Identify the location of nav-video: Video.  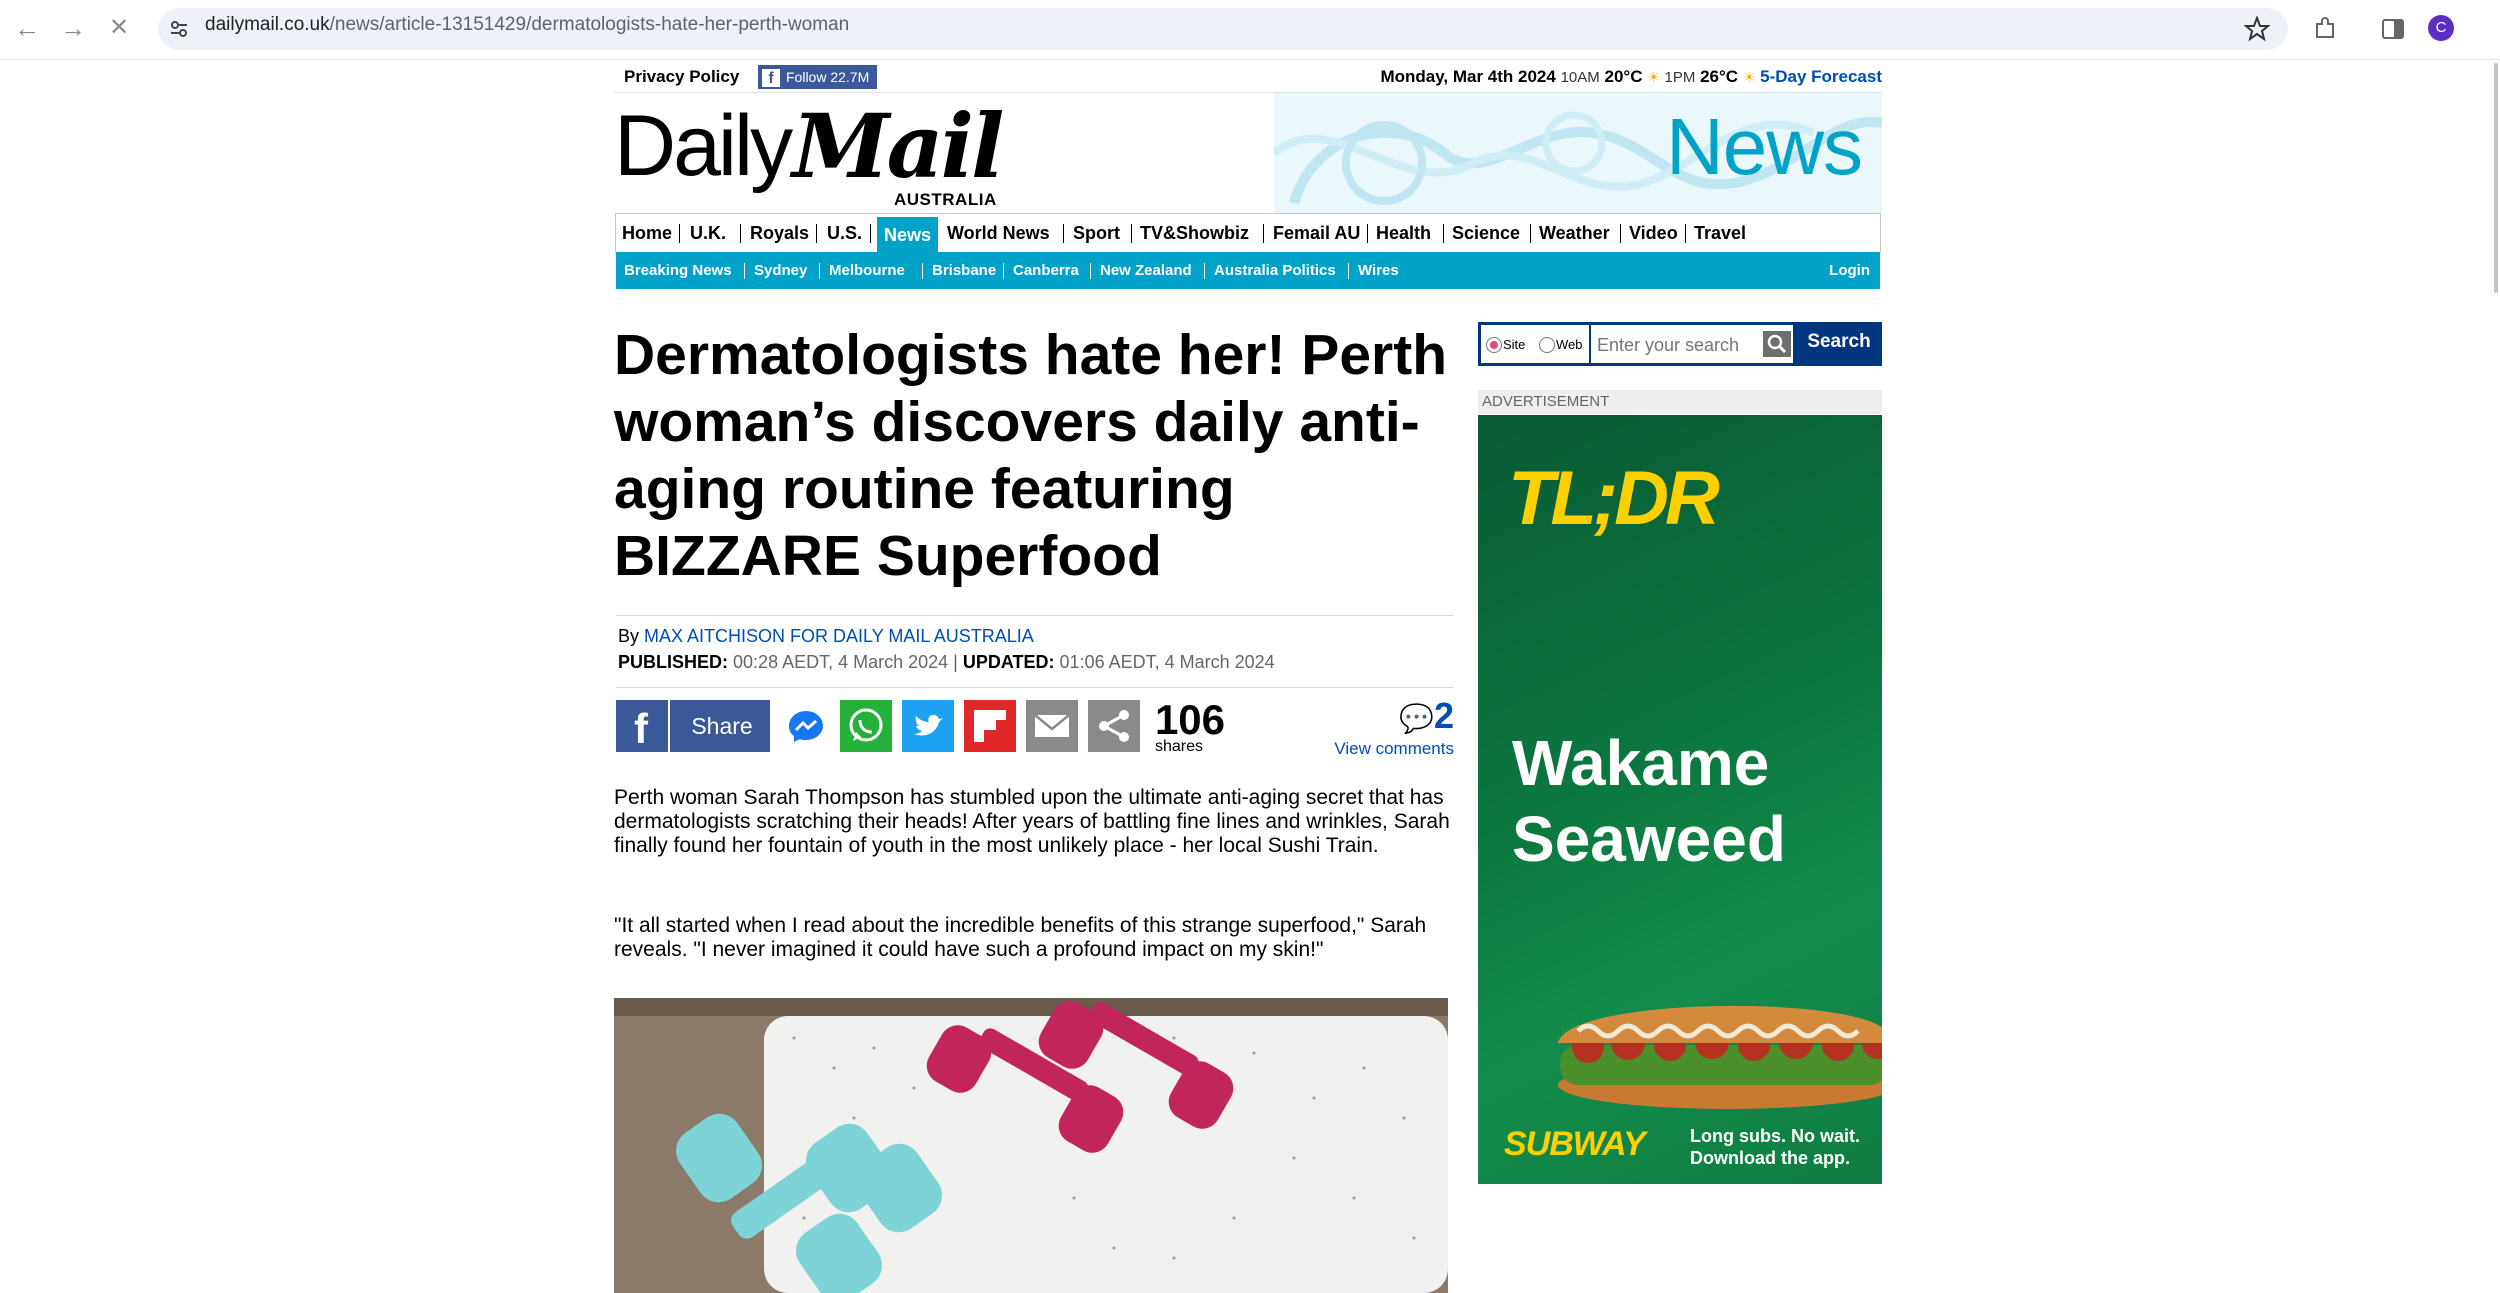
(1653, 233).